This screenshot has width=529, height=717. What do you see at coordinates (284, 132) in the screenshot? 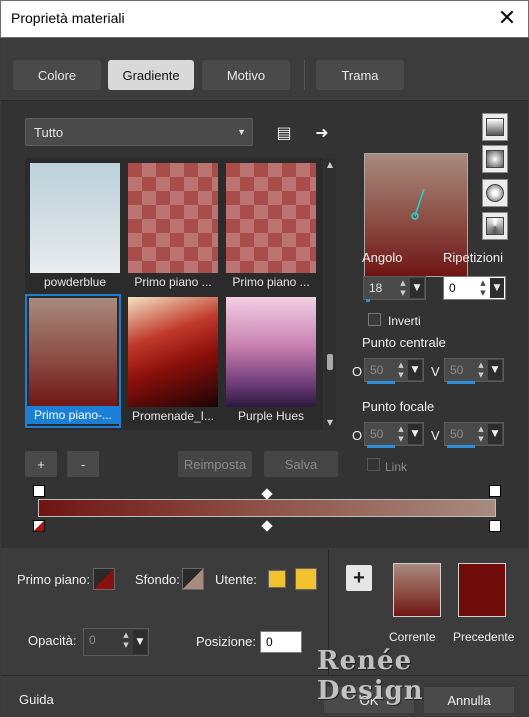
I see `library-icon: ▤` at bounding box center [284, 132].